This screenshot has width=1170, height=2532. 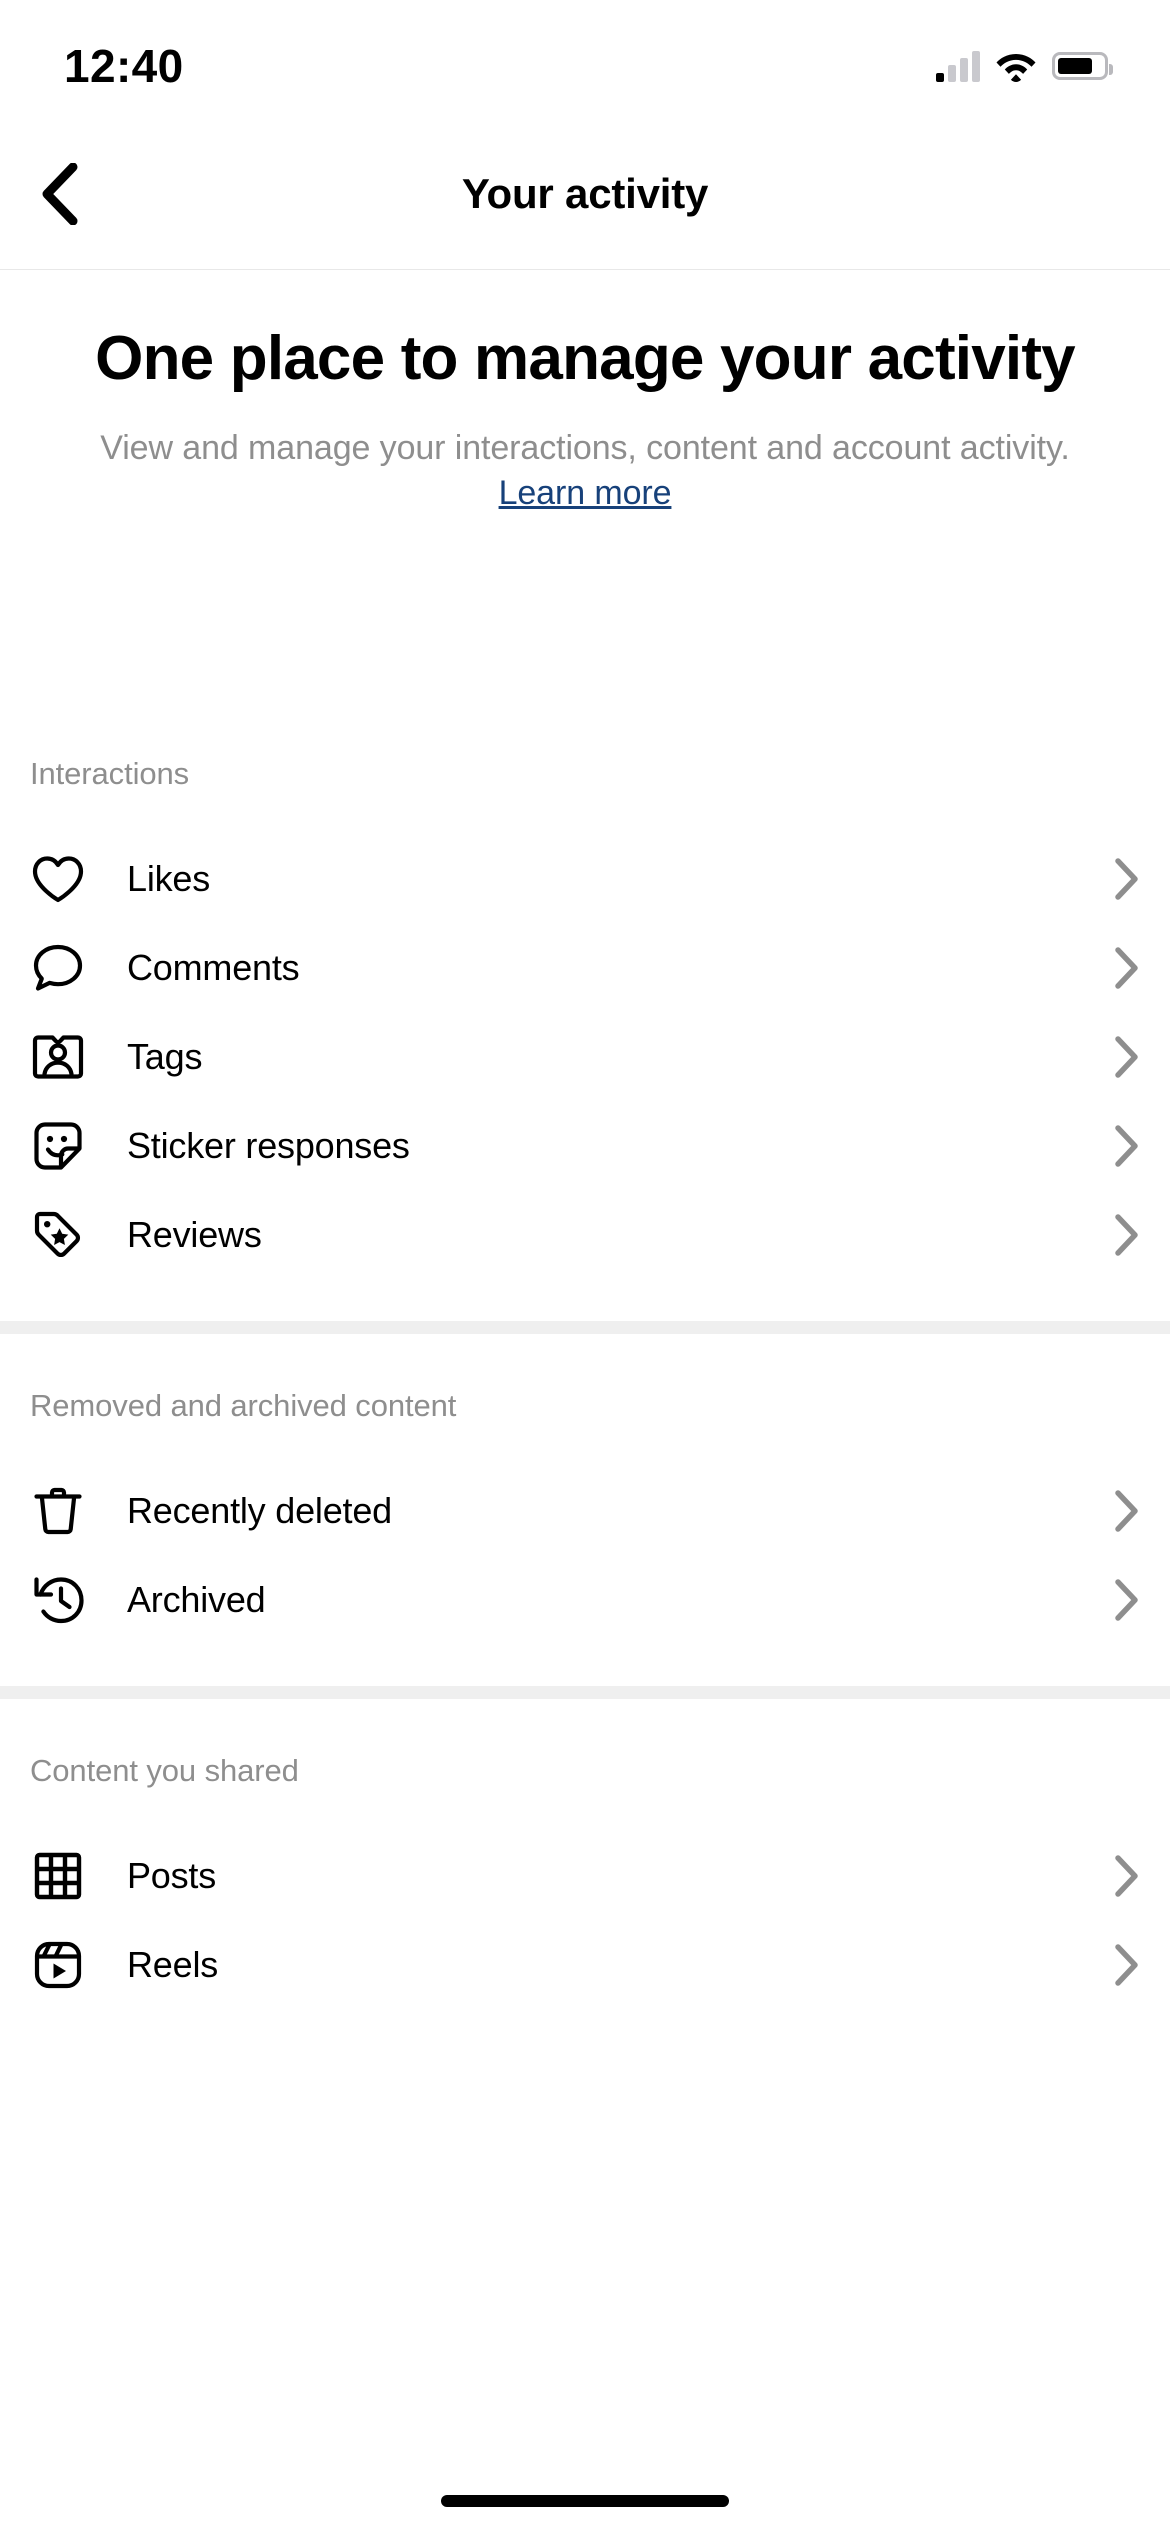 I want to click on home-indicator, so click(x=585, y=2501).